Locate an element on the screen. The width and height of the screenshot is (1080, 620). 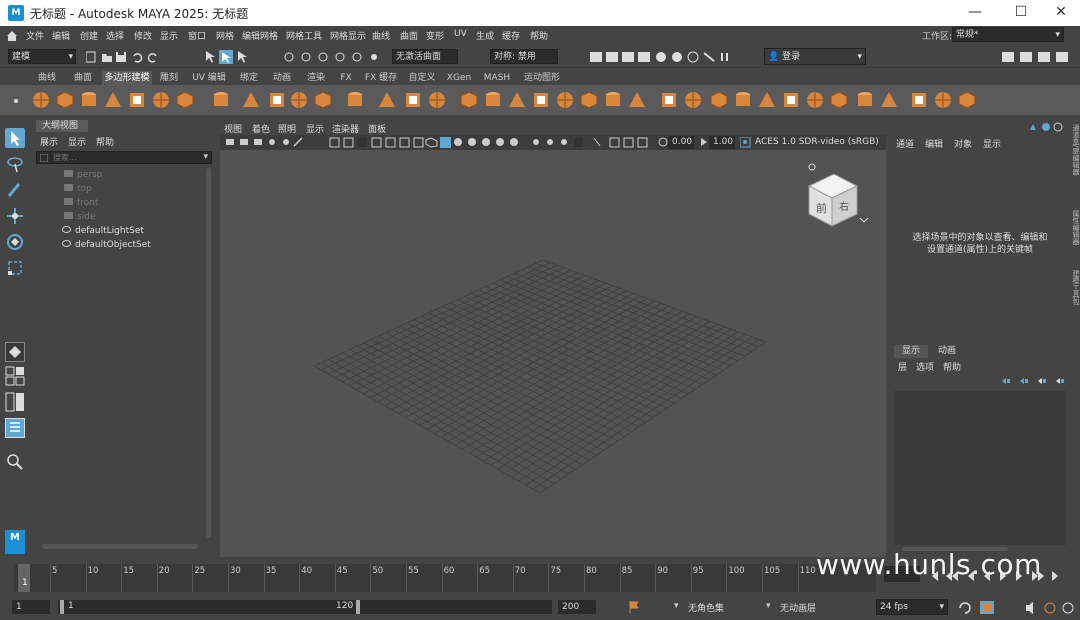
list-item: front is located at coordinates (123, 203).